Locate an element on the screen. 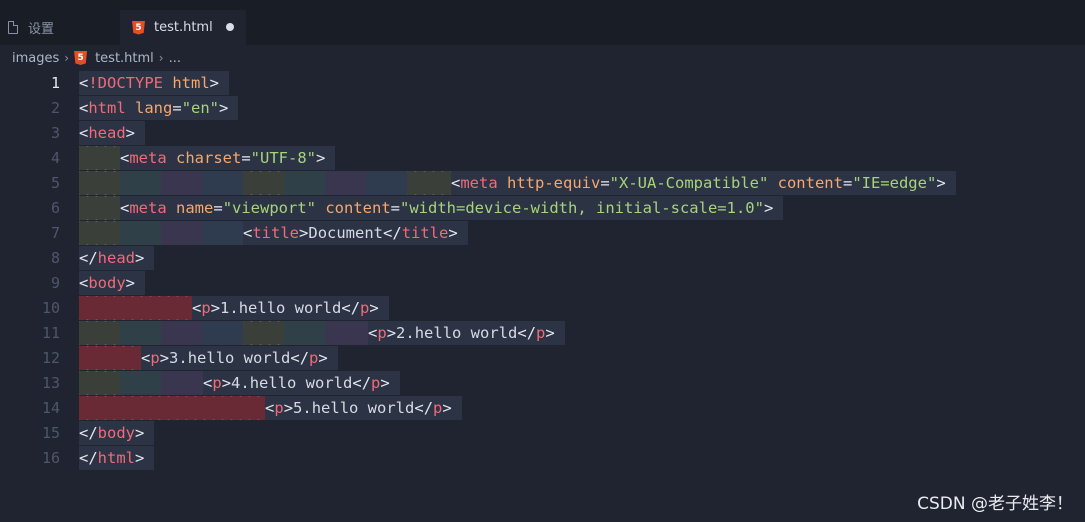  code-token: "X-UA-Compatible" is located at coordinates (689, 182).